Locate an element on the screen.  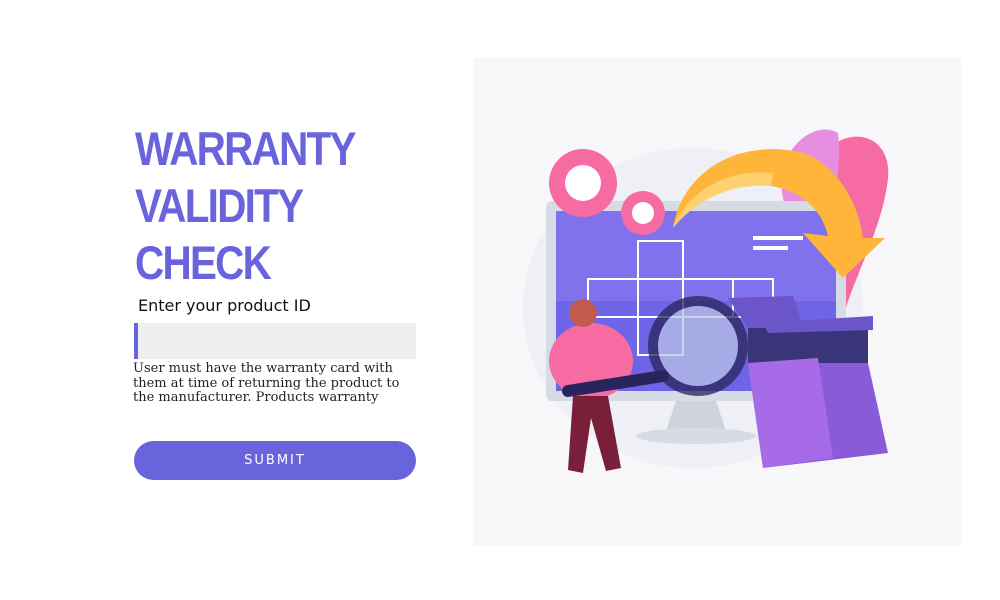
title-line-3: CHECK is located at coordinates (203, 262).